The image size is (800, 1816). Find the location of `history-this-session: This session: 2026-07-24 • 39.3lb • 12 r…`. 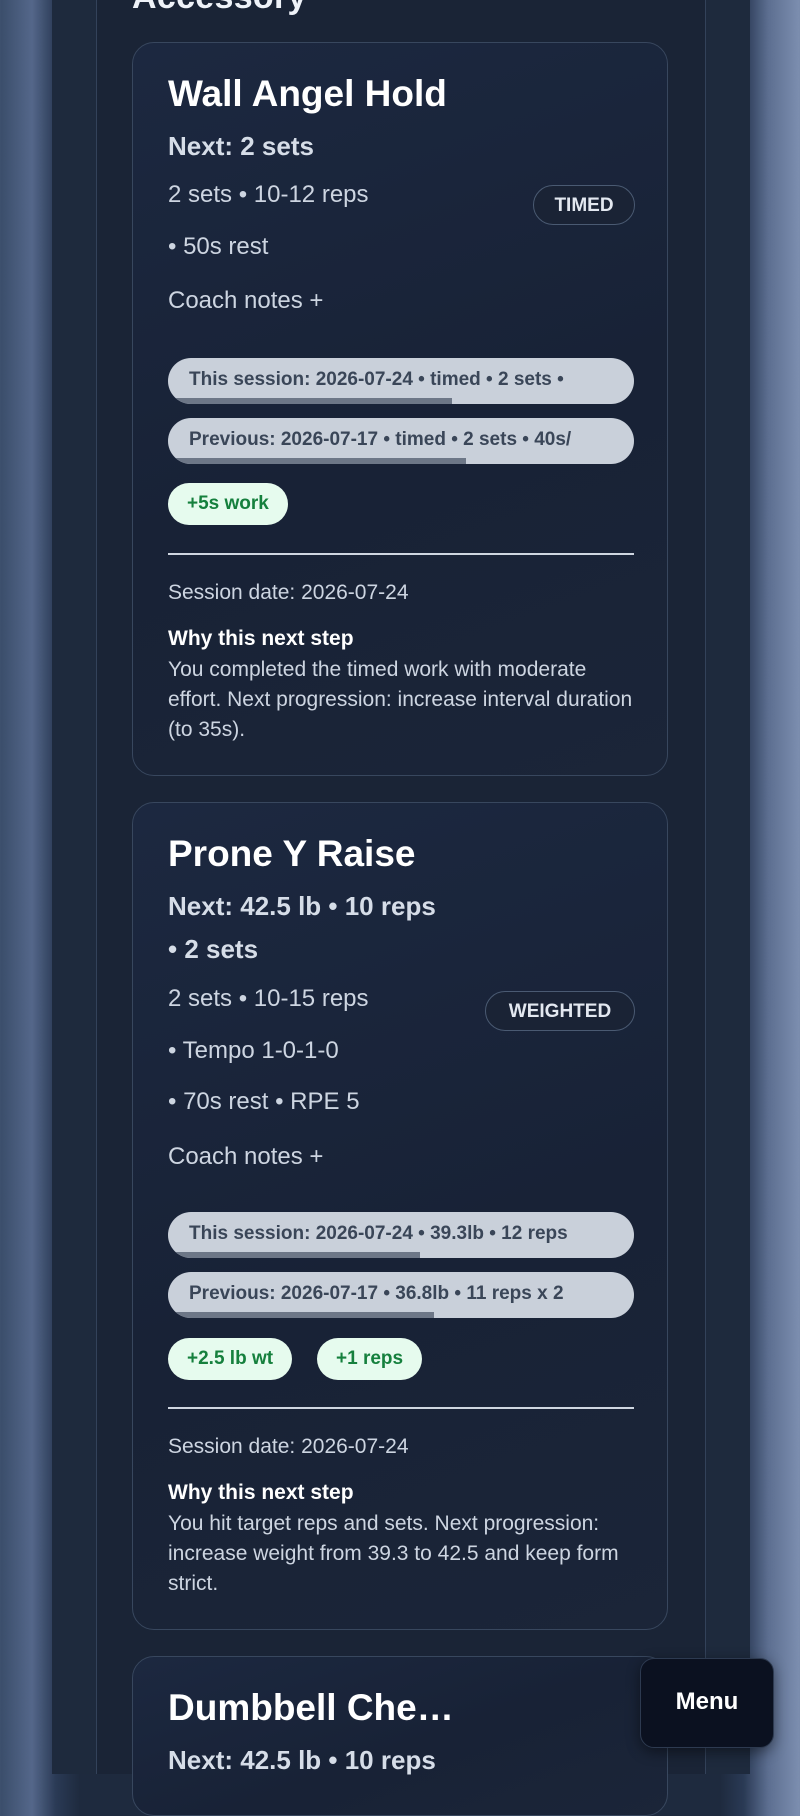

history-this-session: This session: 2026-07-24 • 39.3lb • 12 r… is located at coordinates (401, 1235).